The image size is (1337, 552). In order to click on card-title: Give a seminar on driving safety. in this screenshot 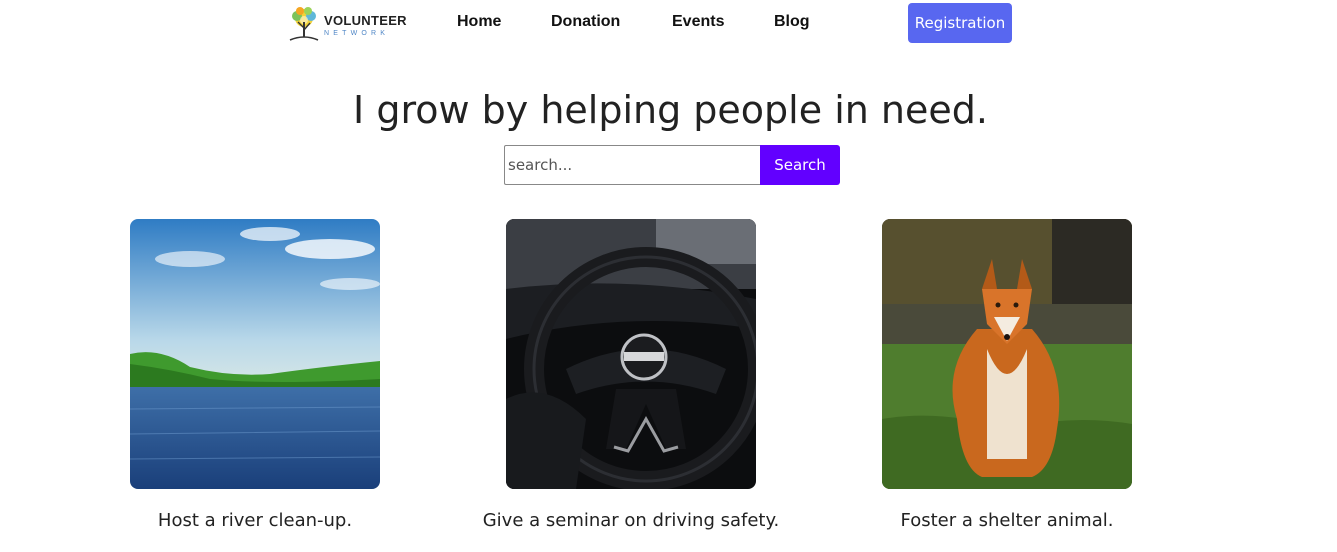, I will do `click(631, 520)`.